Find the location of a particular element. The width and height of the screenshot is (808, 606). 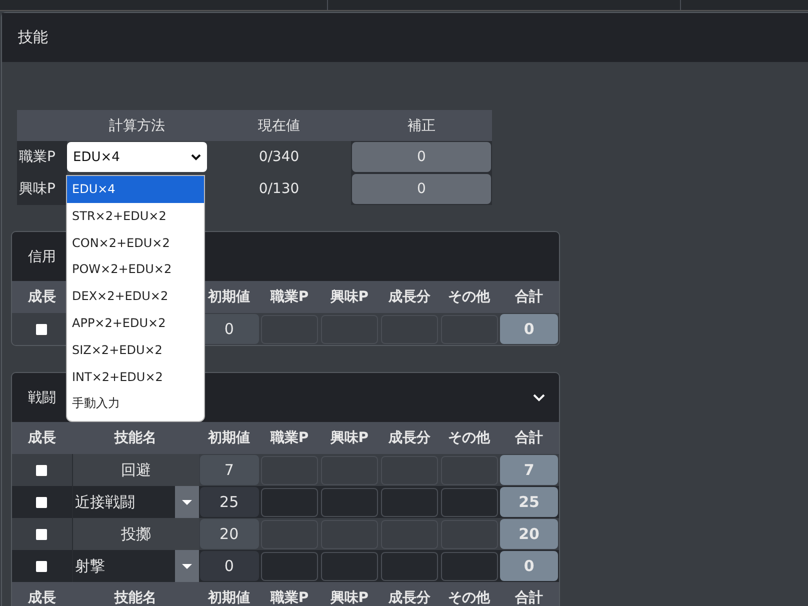

skill-name: 回避 is located at coordinates (135, 470).